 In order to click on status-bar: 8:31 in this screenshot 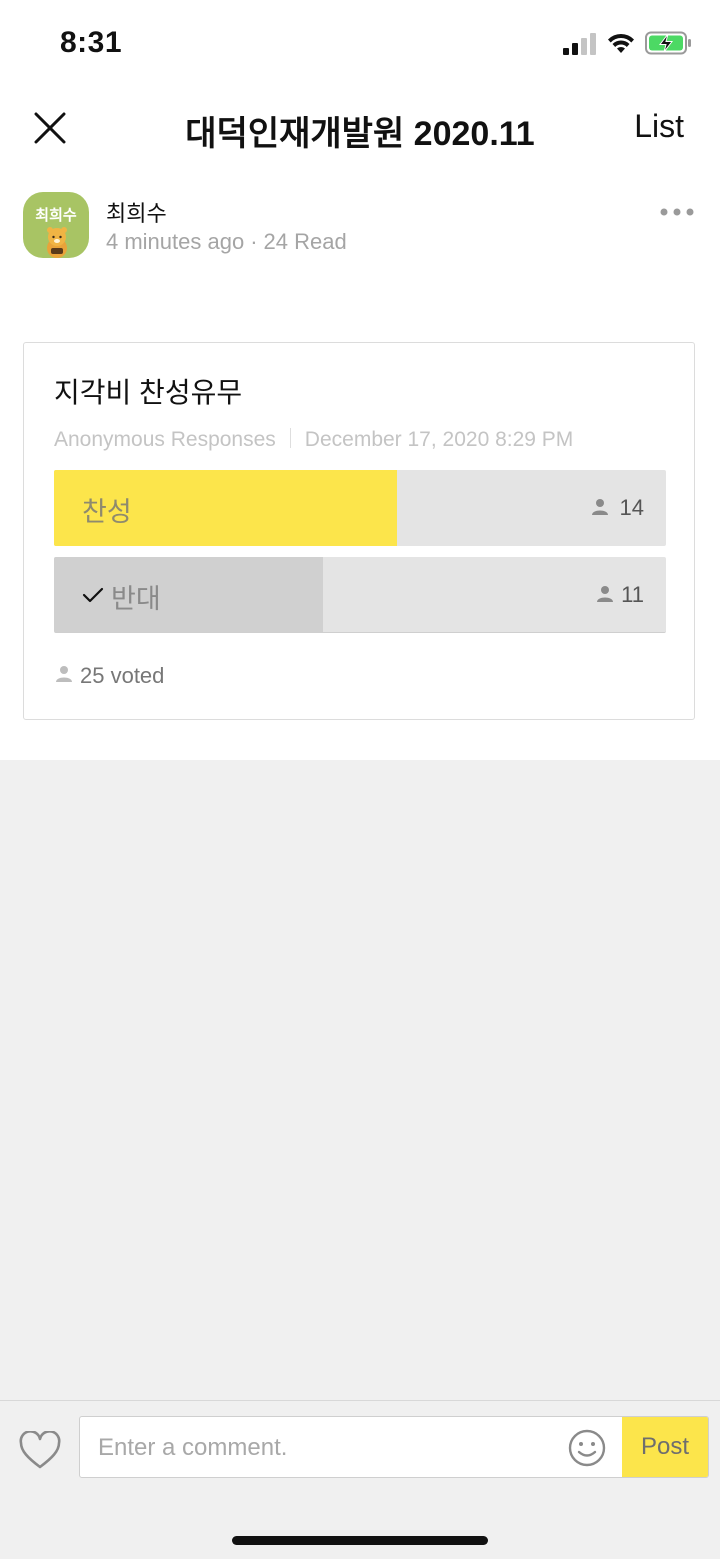, I will do `click(360, 44)`.